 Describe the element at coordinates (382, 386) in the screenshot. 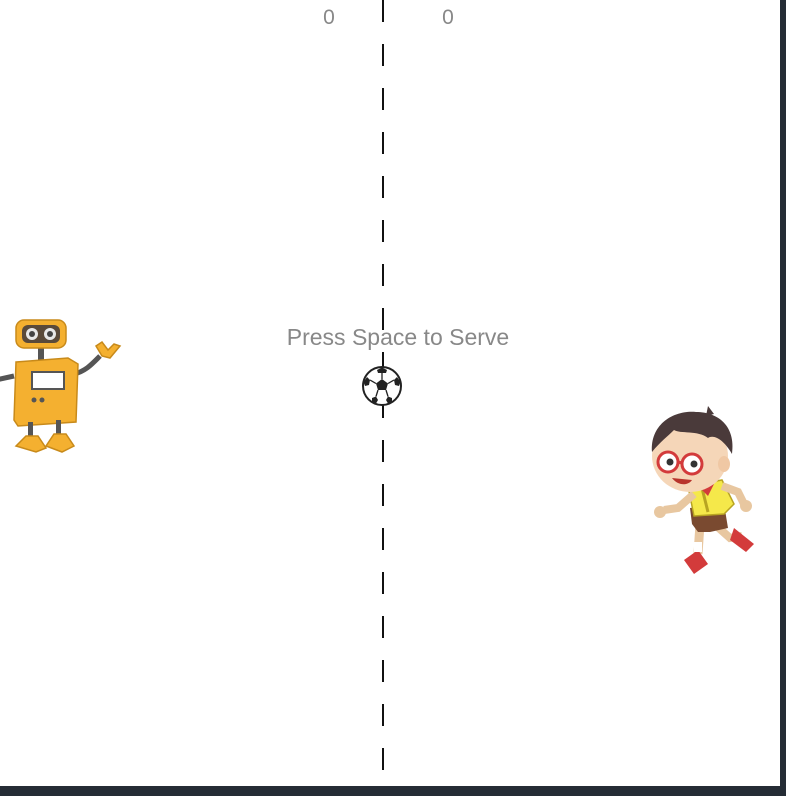

I see `soccer-ball-icon` at that location.